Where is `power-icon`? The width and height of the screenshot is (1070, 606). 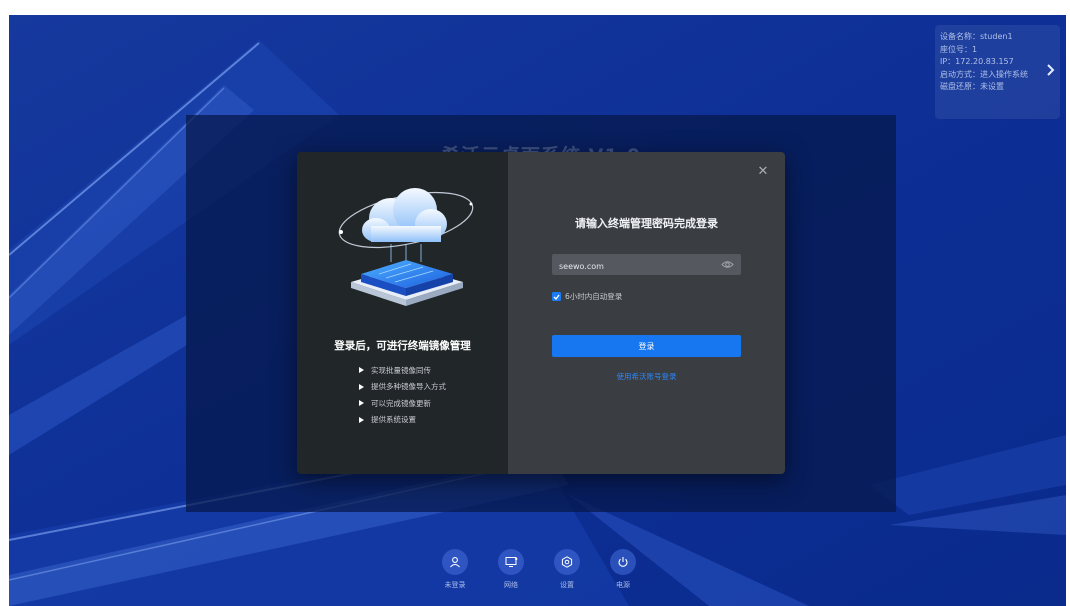 power-icon is located at coordinates (623, 562).